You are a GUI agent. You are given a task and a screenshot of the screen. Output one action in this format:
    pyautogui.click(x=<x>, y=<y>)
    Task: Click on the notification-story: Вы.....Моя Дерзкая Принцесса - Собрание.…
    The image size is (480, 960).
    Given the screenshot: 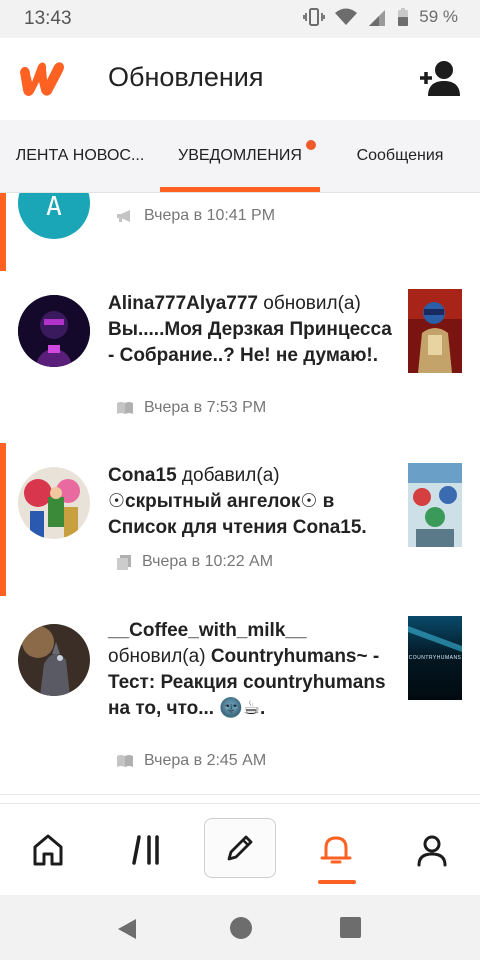 What is the action you would take?
    pyautogui.click(x=250, y=342)
    